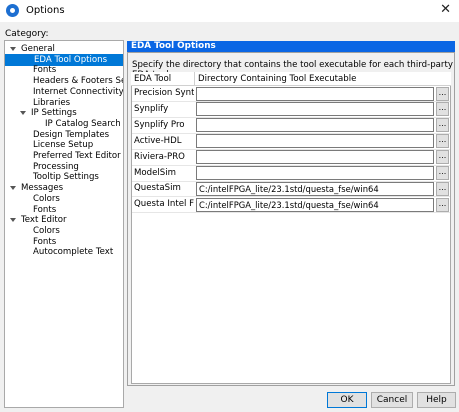 The width and height of the screenshot is (459, 412). I want to click on eda-tool-name: Riviera-PRO, so click(159, 156).